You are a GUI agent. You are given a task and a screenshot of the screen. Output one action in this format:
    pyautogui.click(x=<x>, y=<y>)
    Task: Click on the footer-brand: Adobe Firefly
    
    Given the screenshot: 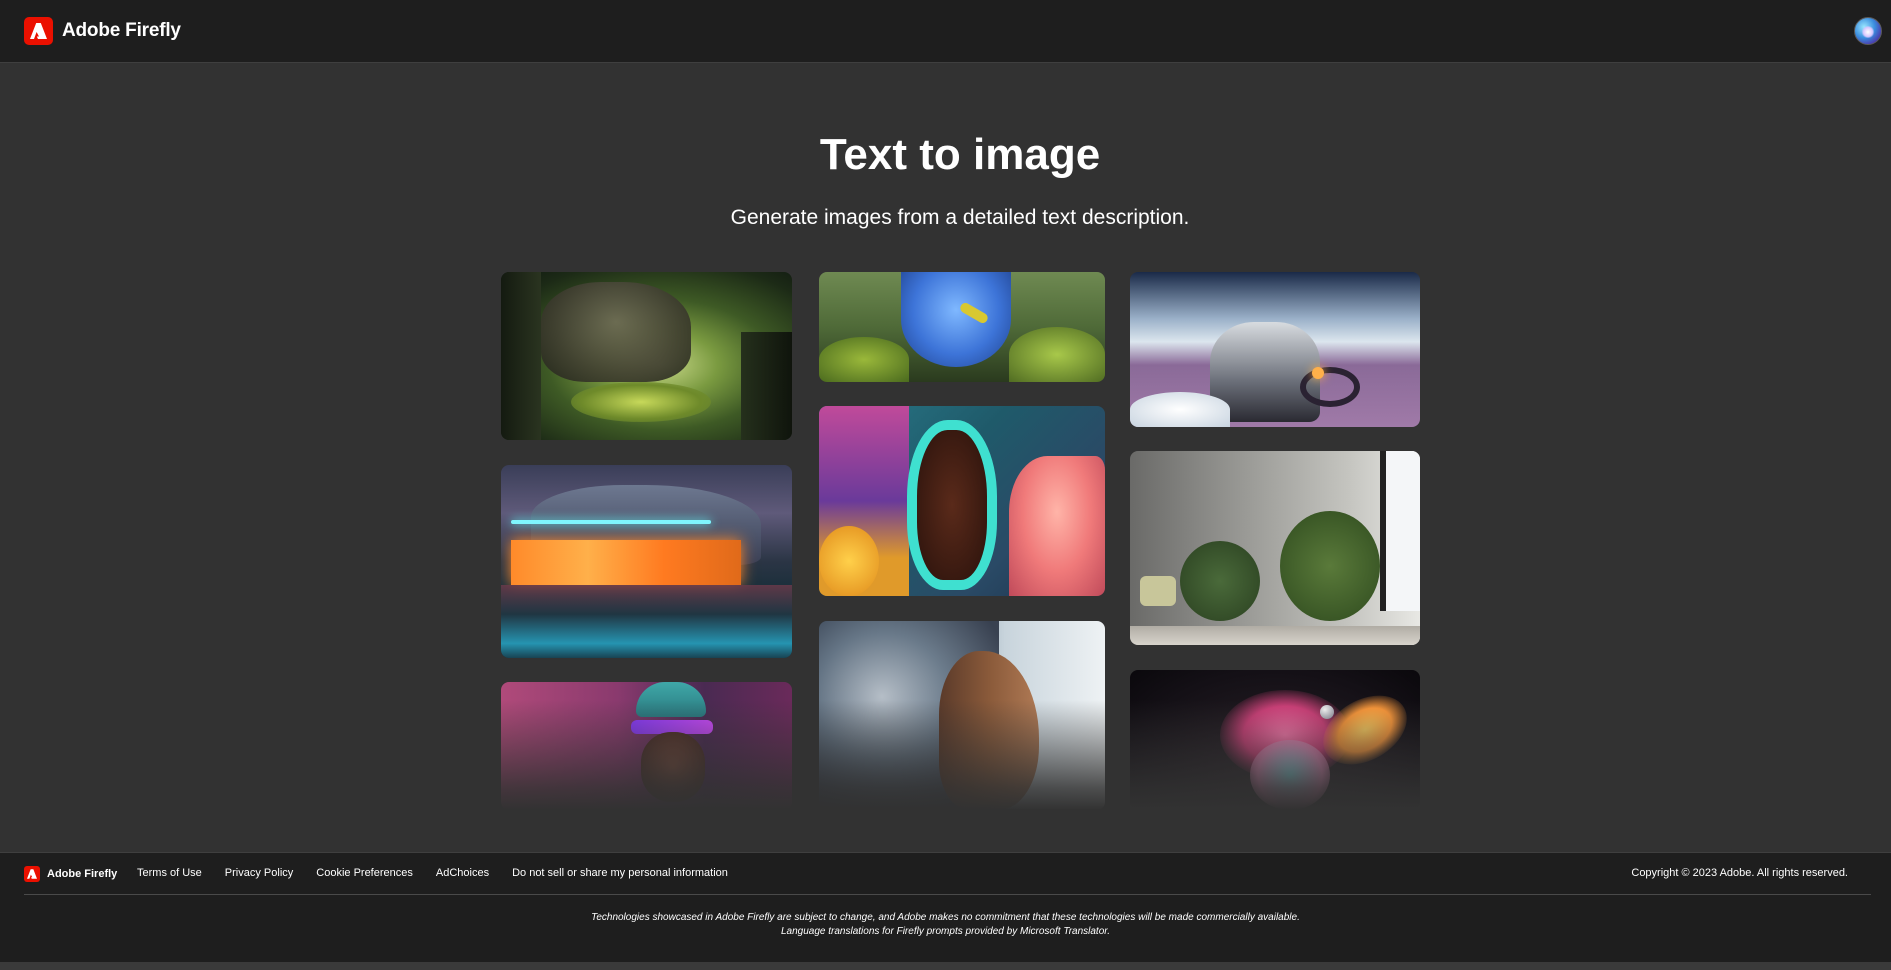 What is the action you would take?
    pyautogui.click(x=70, y=874)
    